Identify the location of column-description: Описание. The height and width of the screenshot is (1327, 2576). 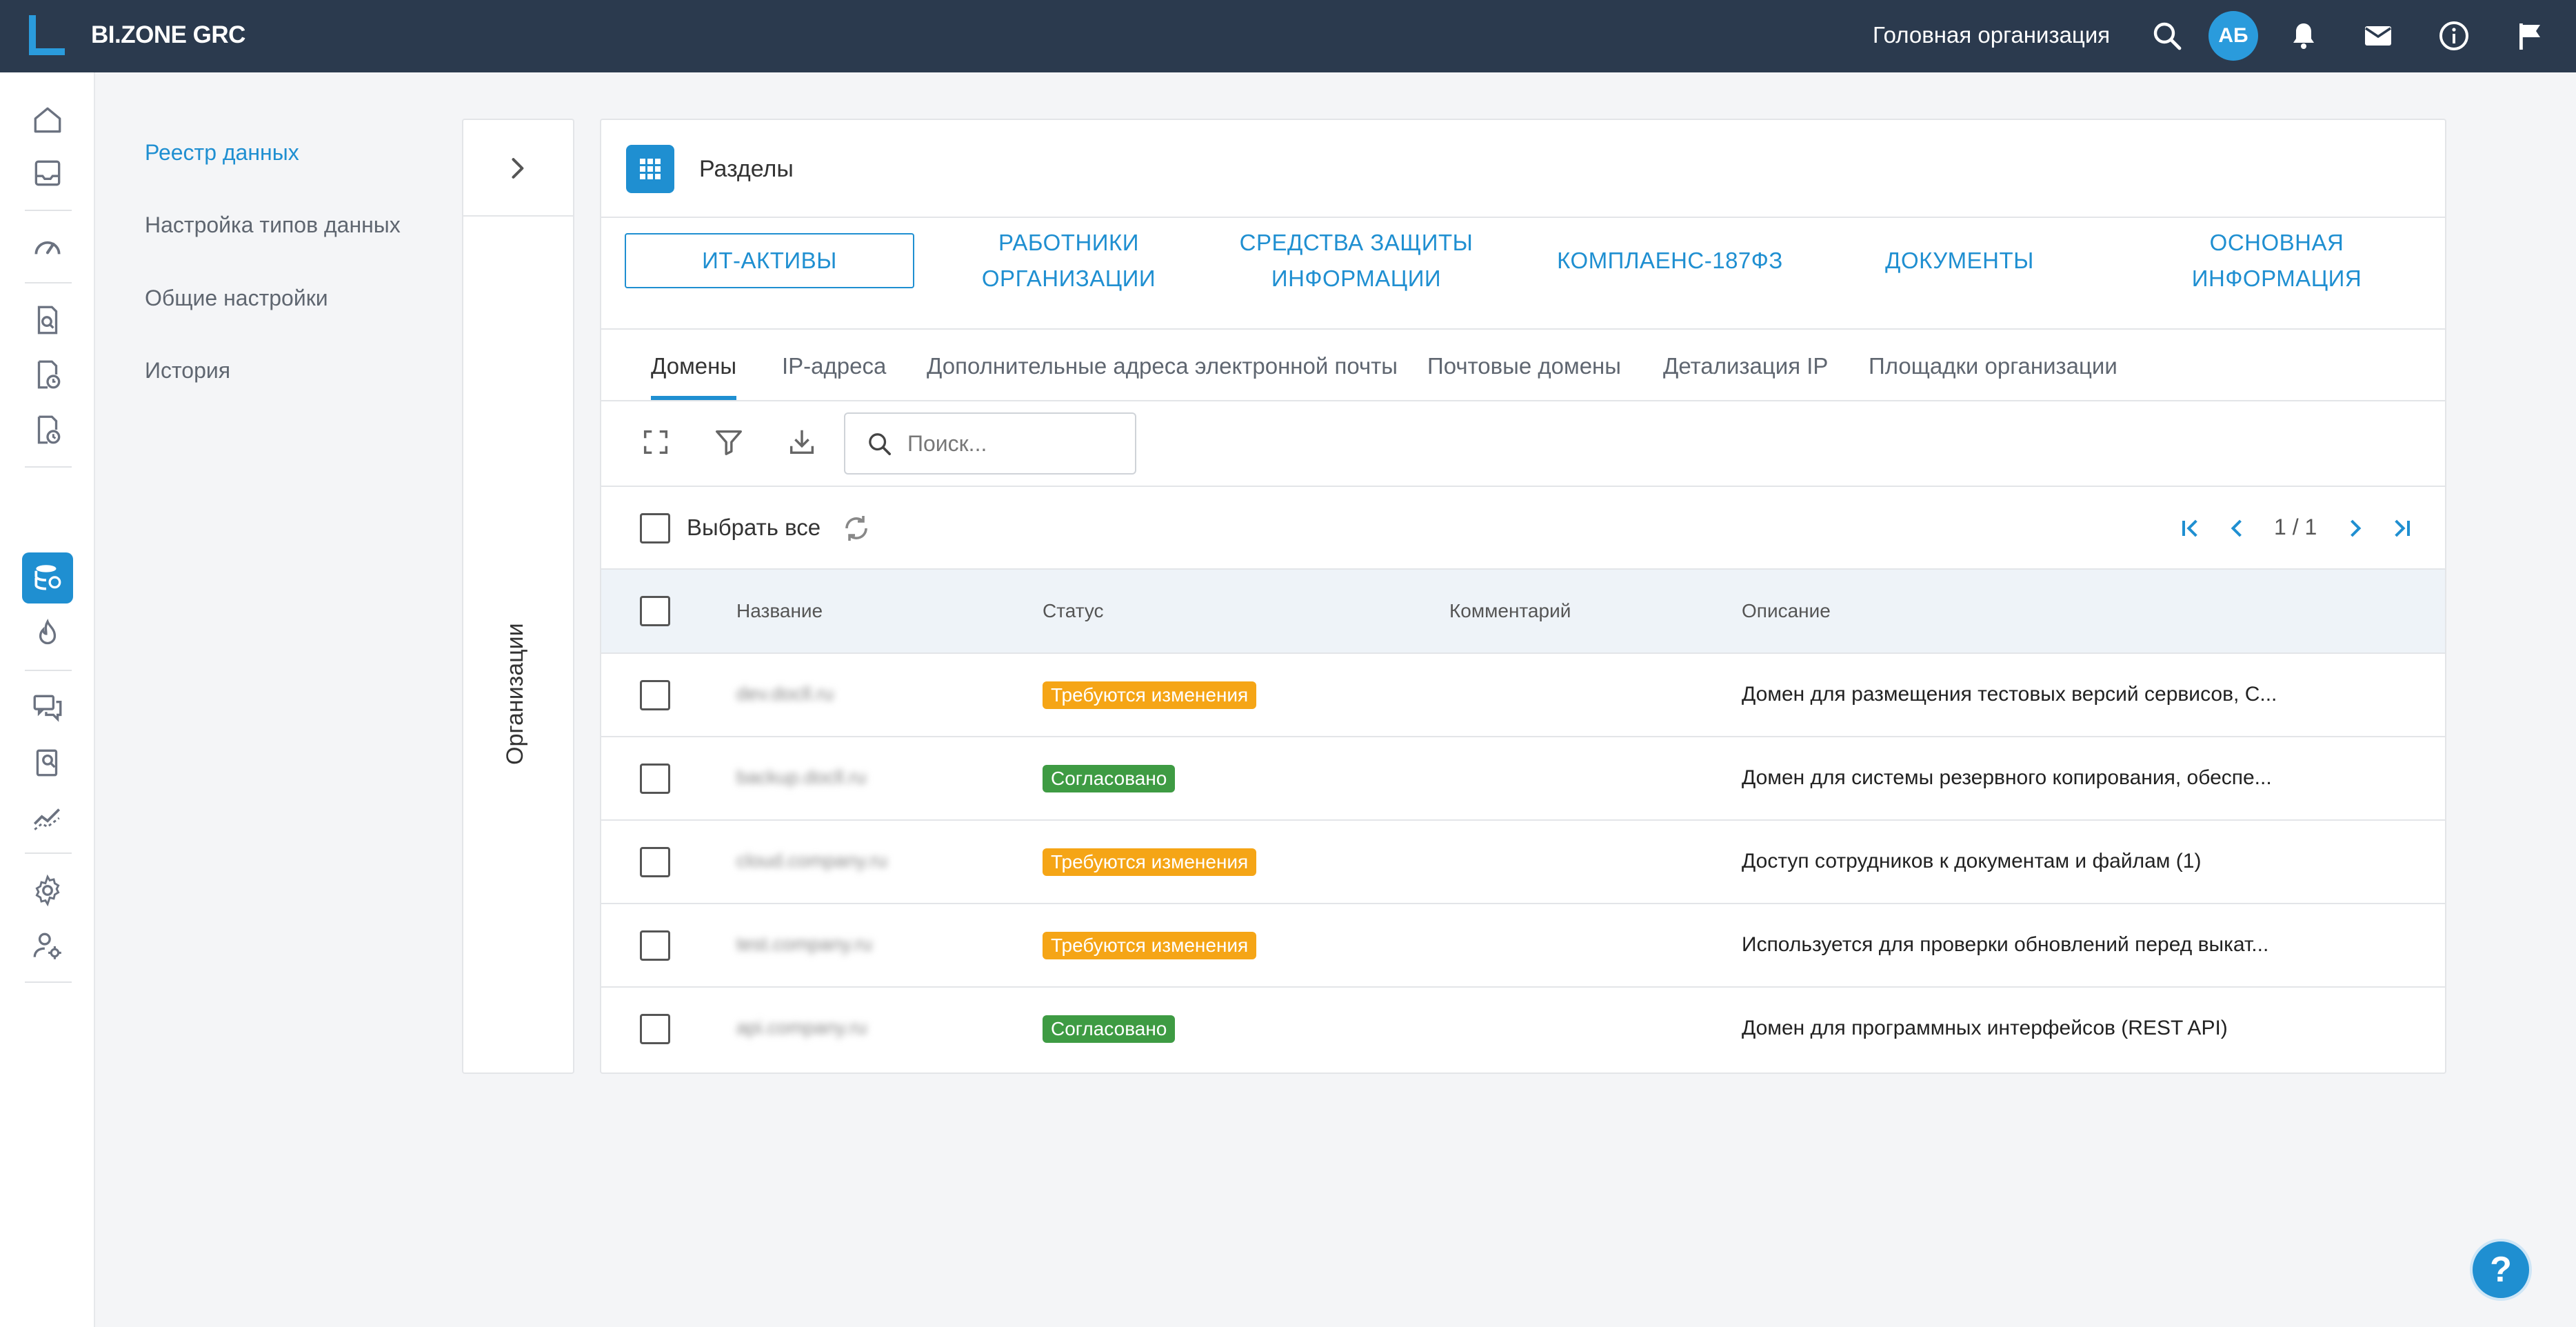
(1786, 611).